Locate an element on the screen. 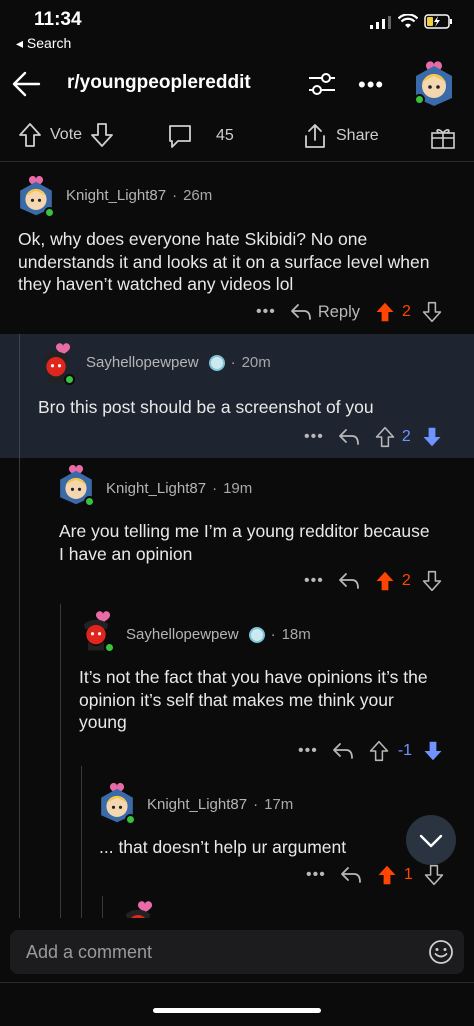 The height and width of the screenshot is (1026, 474). share-icon is located at coordinates (315, 136).